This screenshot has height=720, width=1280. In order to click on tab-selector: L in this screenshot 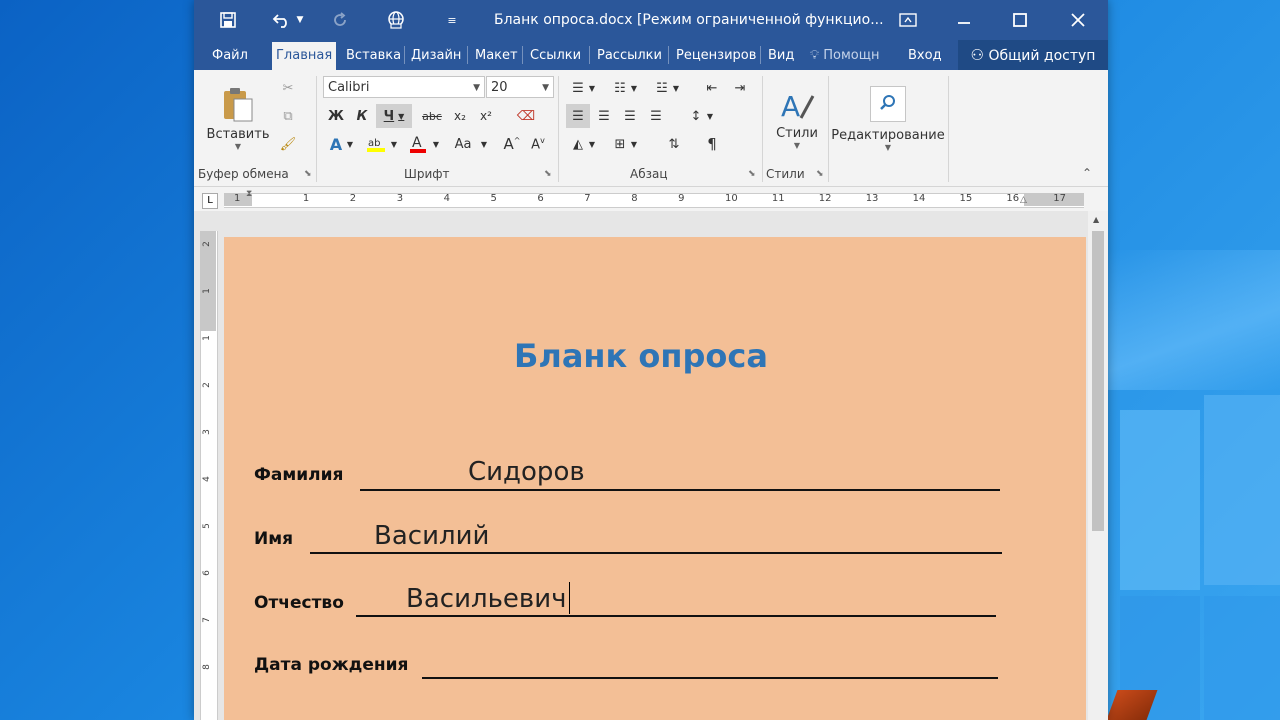, I will do `click(210, 201)`.